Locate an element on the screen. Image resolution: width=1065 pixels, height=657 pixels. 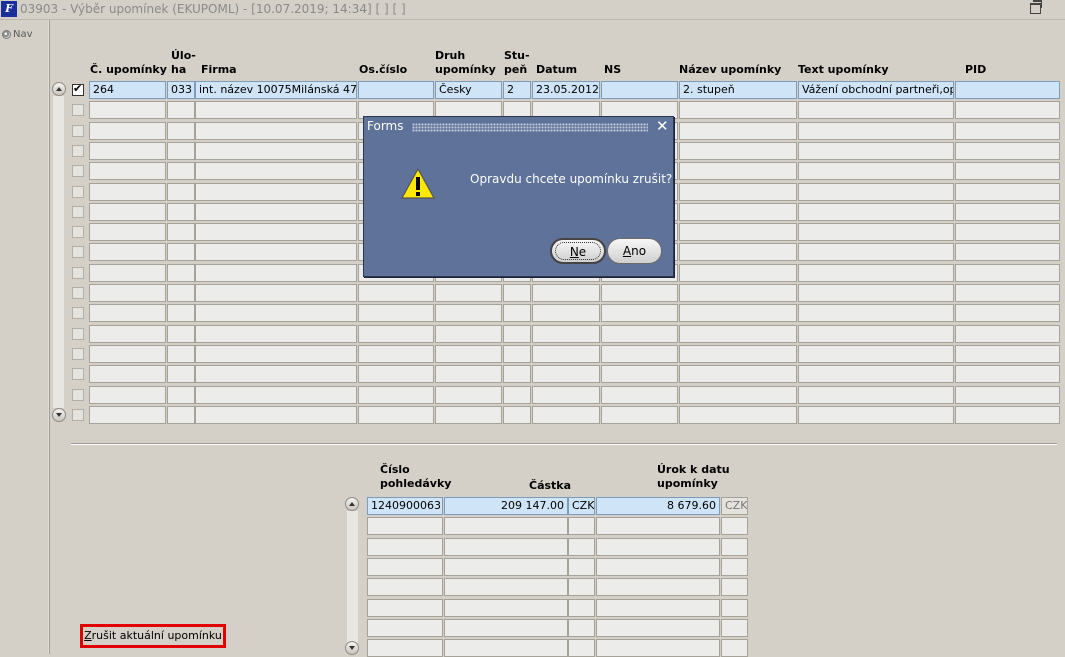
cell-pid is located at coordinates (1007, 90).